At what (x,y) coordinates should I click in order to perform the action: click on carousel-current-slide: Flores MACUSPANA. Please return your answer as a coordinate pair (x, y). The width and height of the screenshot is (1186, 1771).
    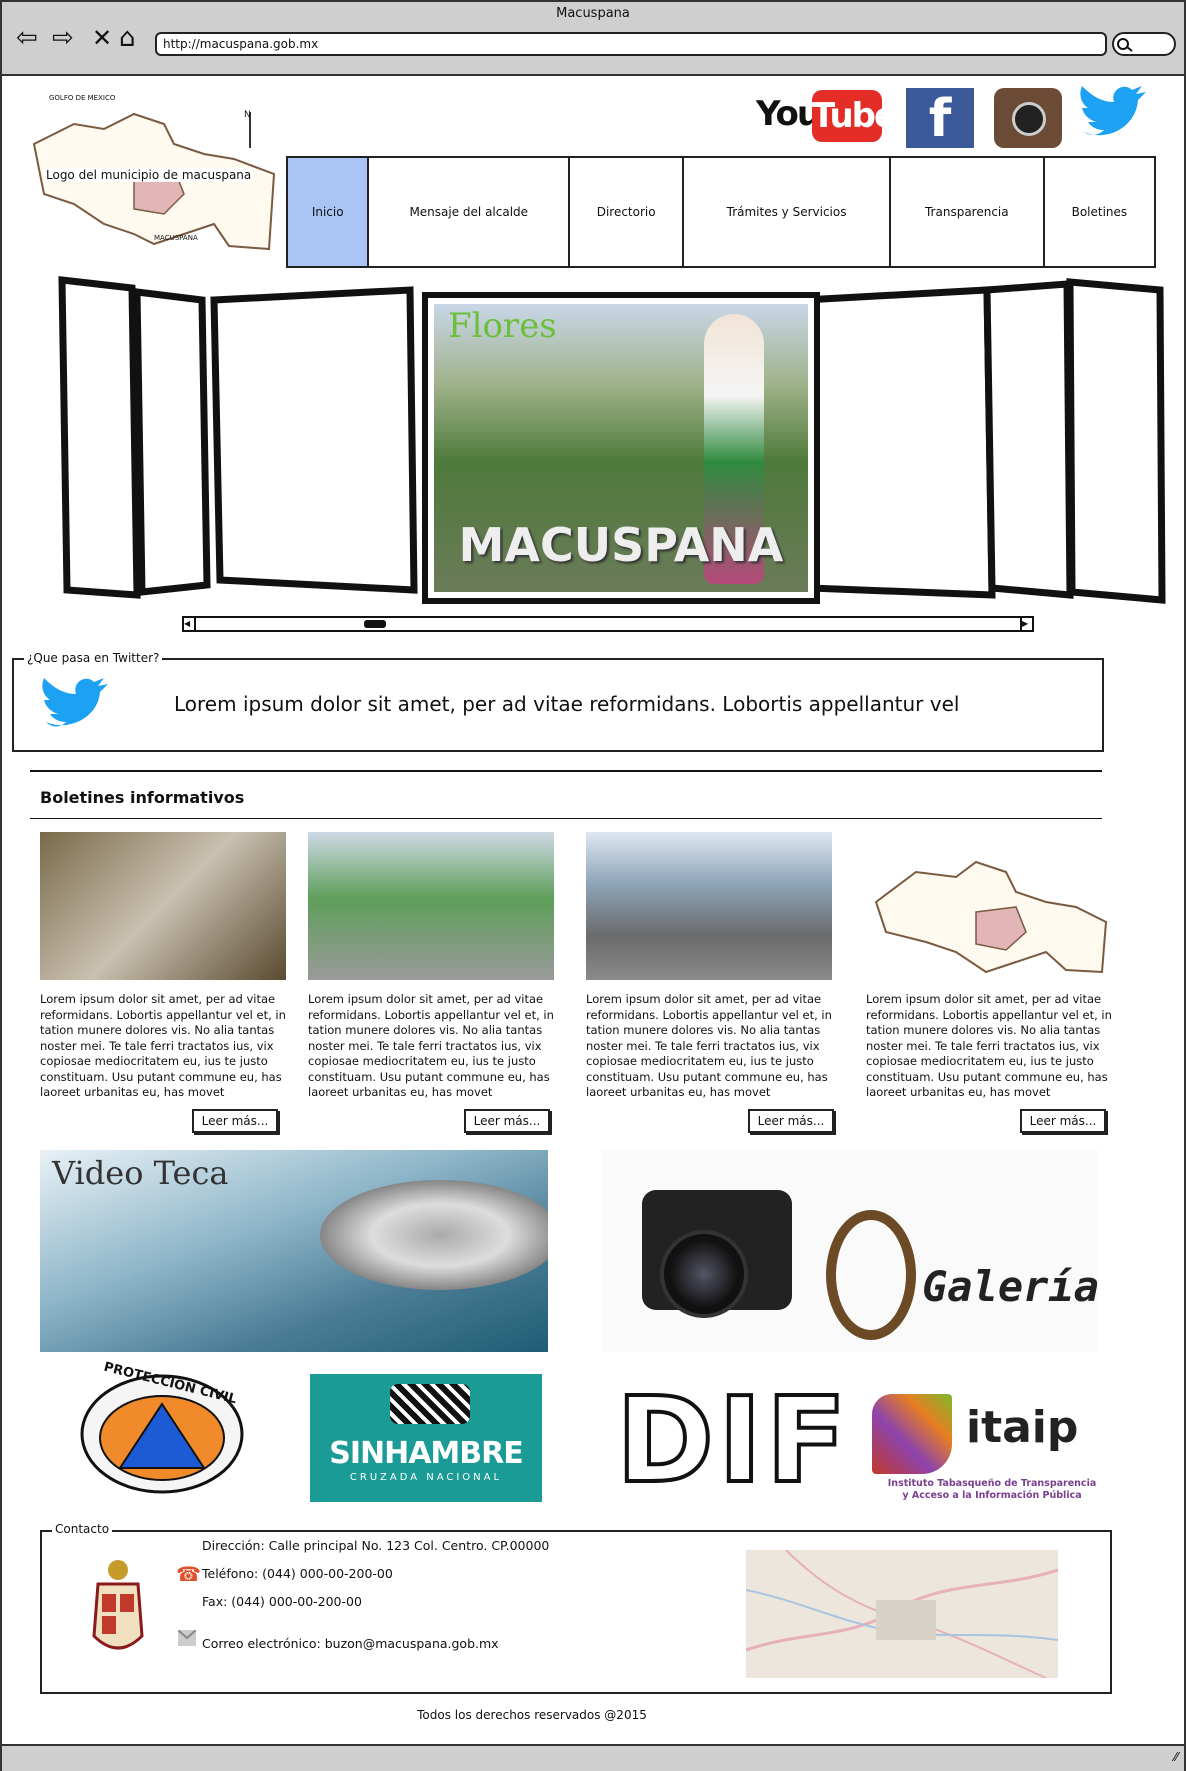
    Looking at the image, I should click on (621, 448).